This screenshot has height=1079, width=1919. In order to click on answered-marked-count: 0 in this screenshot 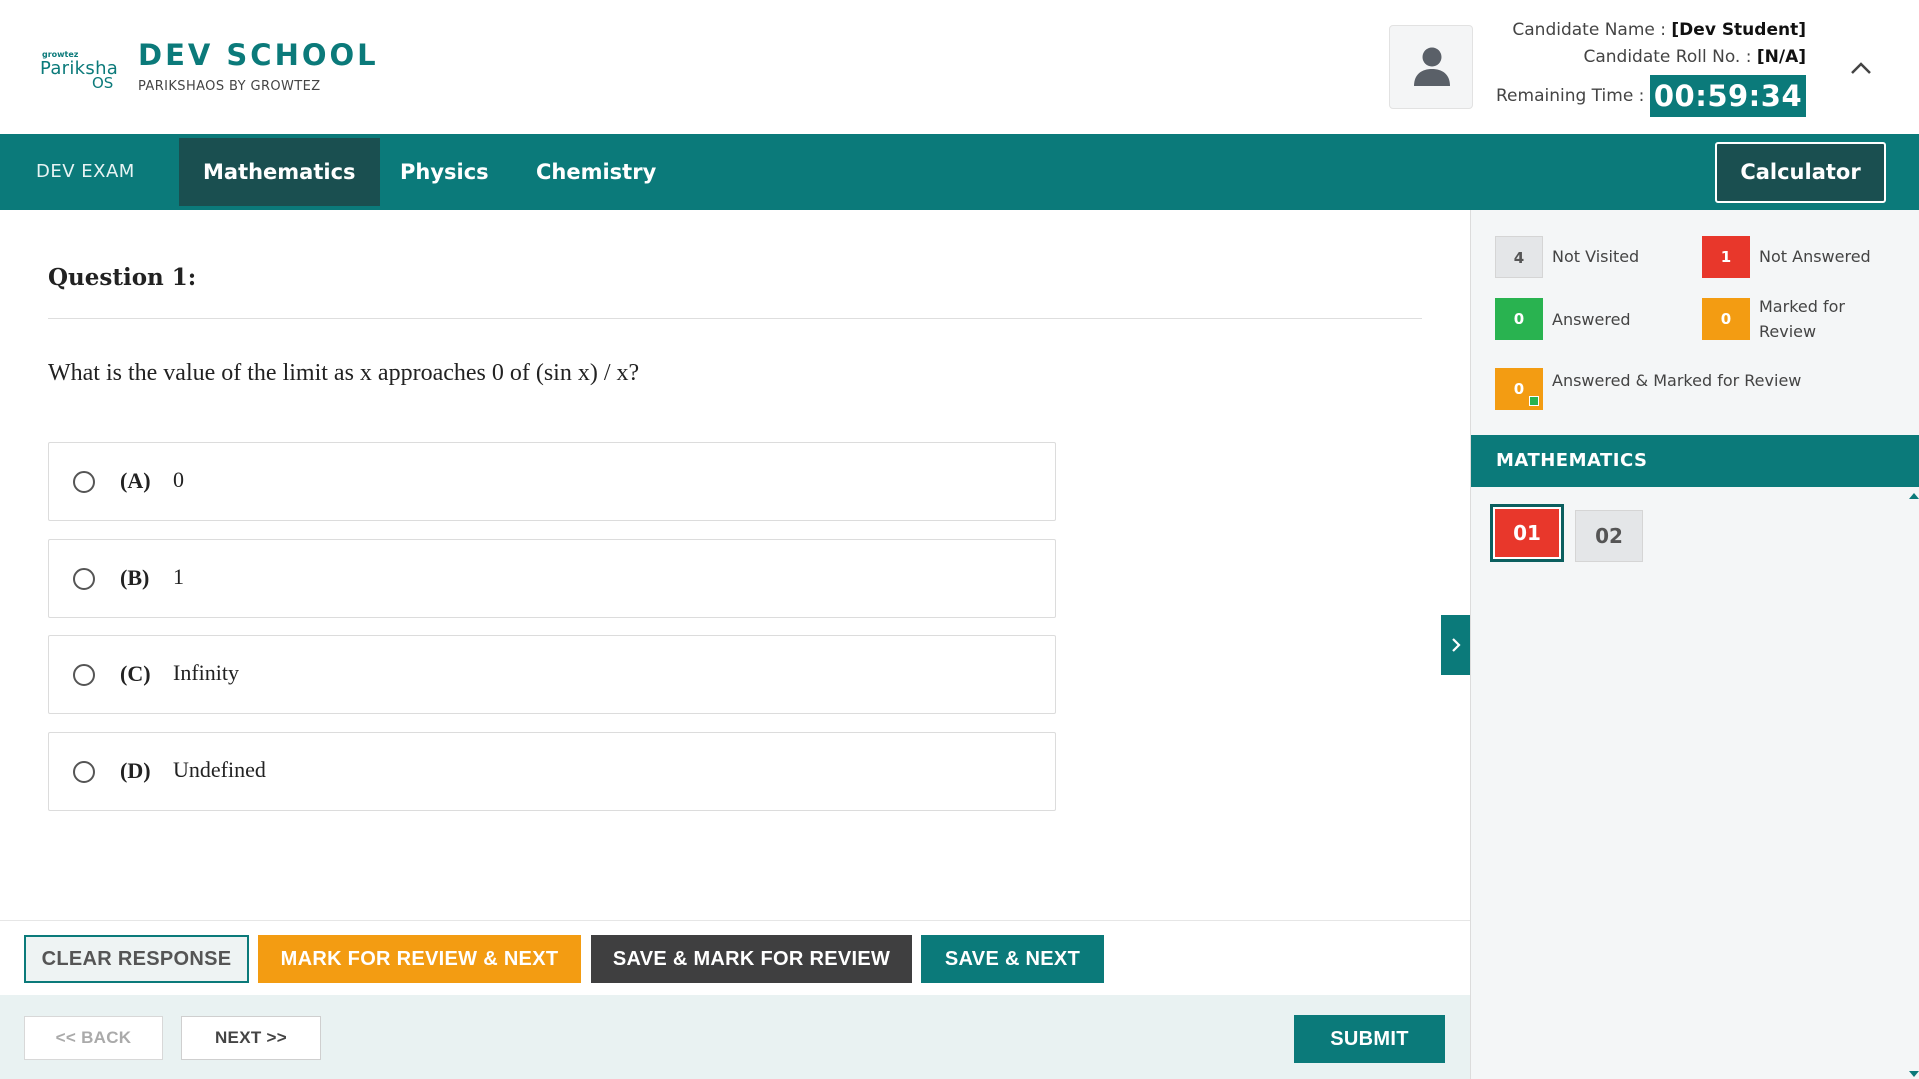, I will do `click(1519, 389)`.